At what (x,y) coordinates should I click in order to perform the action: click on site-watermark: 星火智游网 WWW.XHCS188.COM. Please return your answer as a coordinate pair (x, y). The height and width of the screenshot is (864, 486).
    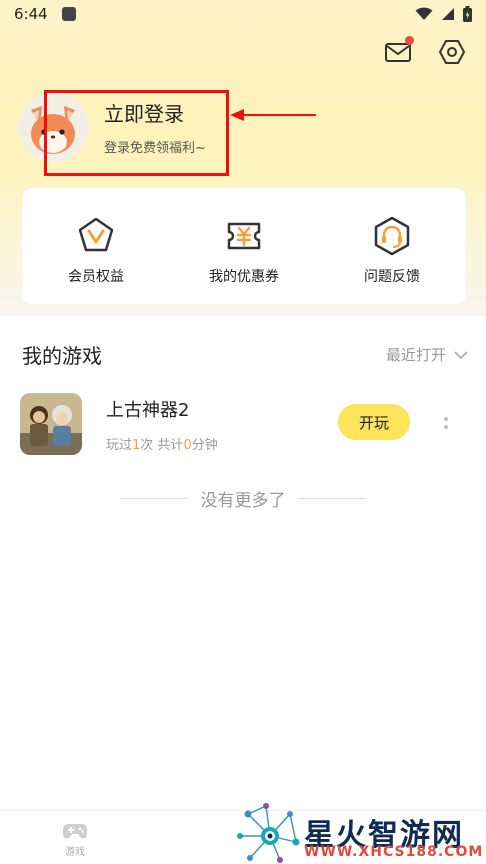
    Looking at the image, I should click on (361, 833).